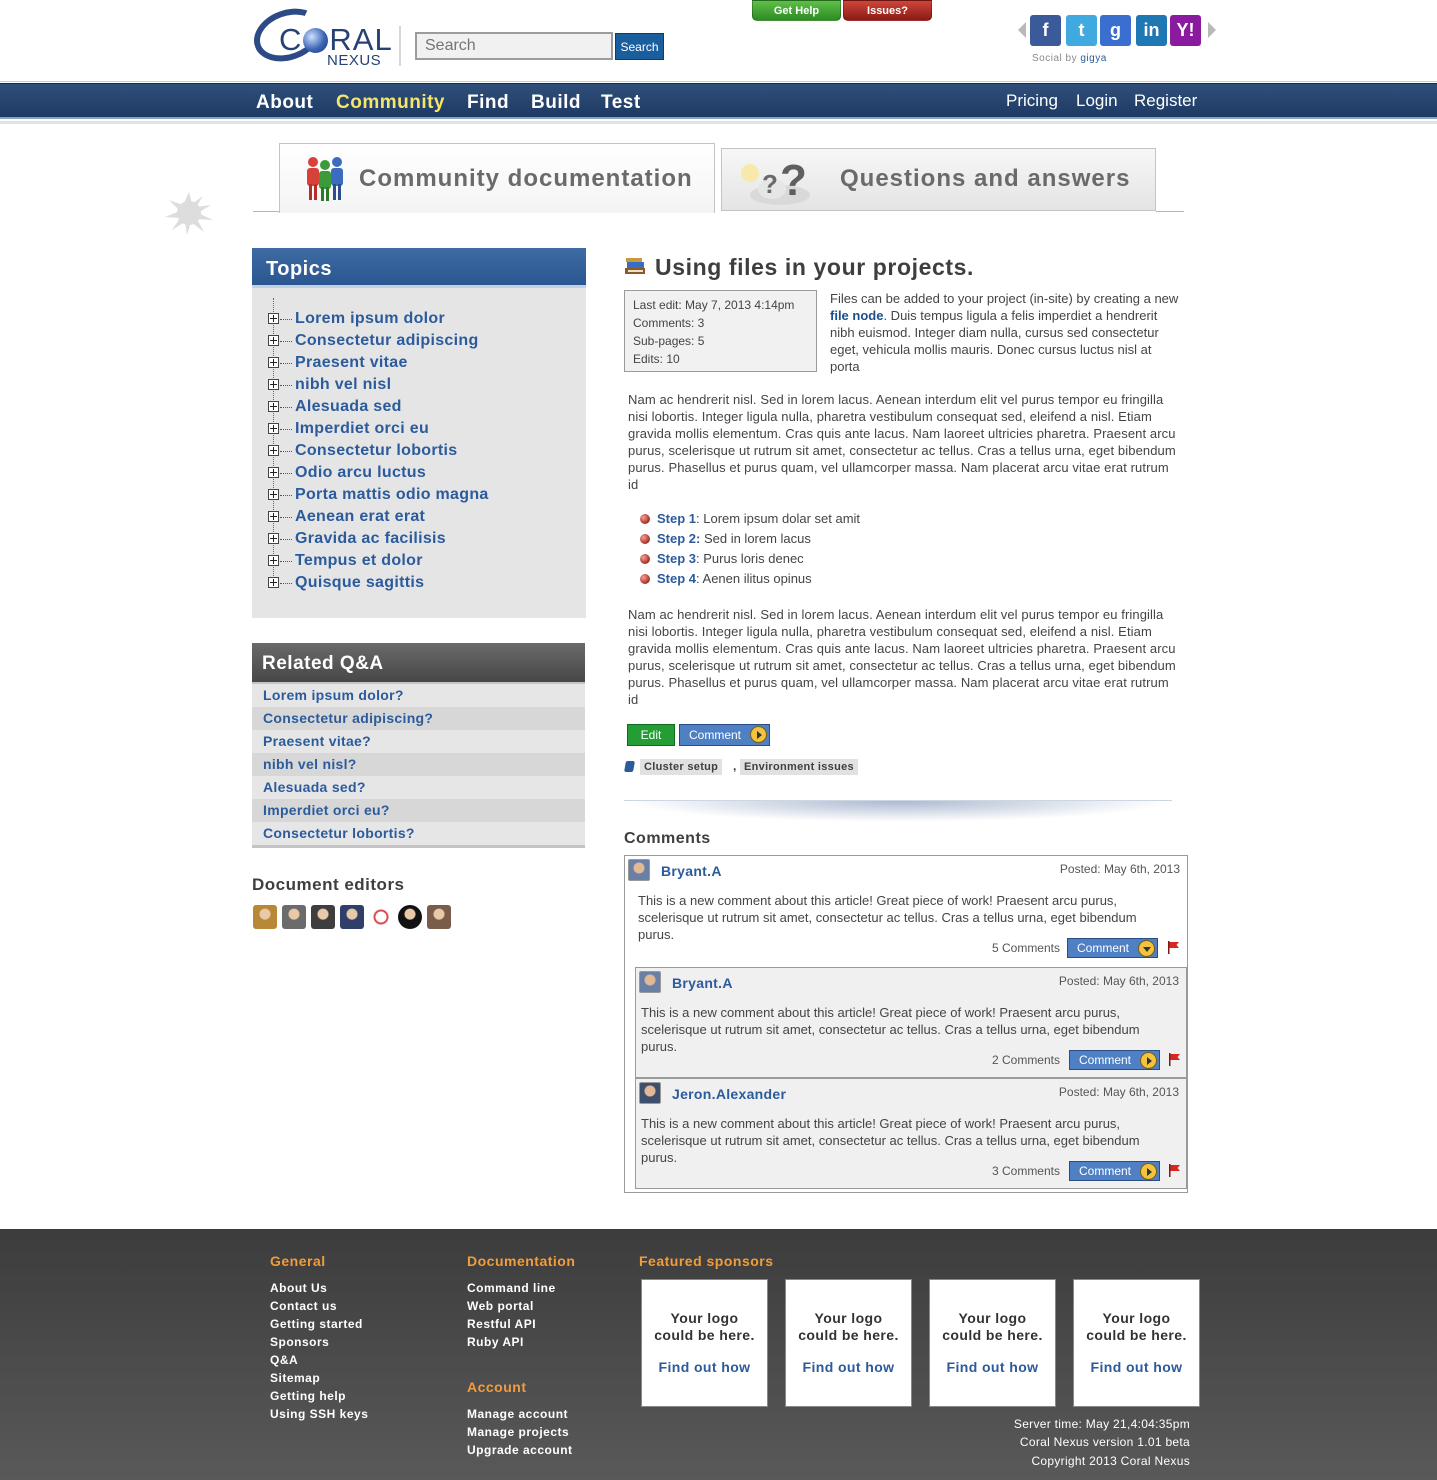  Describe the element at coordinates (495, 1342) in the screenshot. I see `footer-documentation-link: Ruby API` at that location.